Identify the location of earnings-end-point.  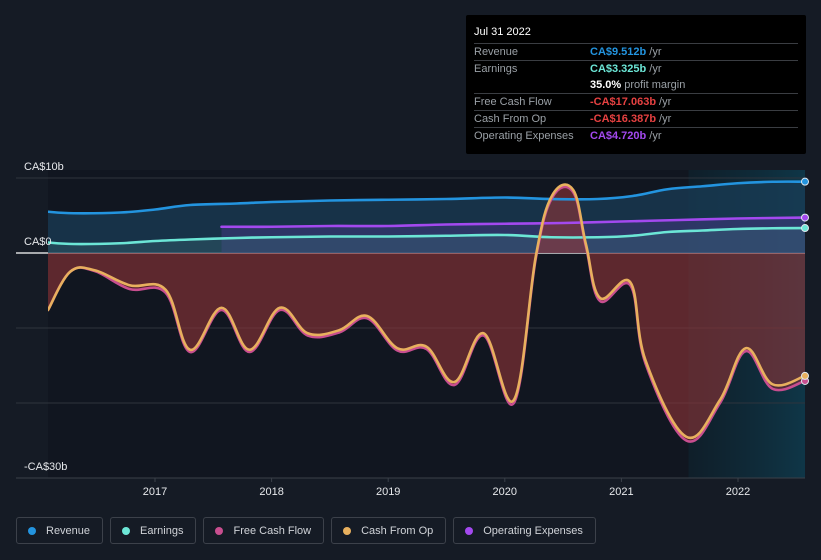
(805, 228).